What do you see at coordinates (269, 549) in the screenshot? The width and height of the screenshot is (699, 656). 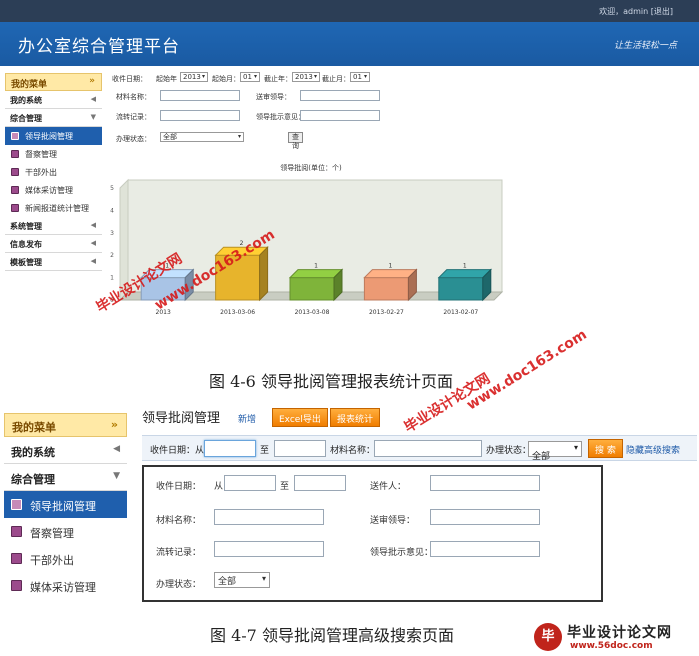 I see `adv-flow-record-input` at bounding box center [269, 549].